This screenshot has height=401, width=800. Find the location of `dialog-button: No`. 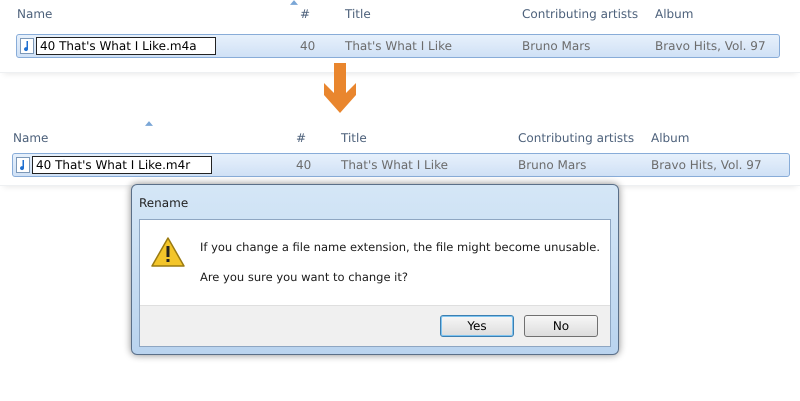

dialog-button: No is located at coordinates (561, 326).